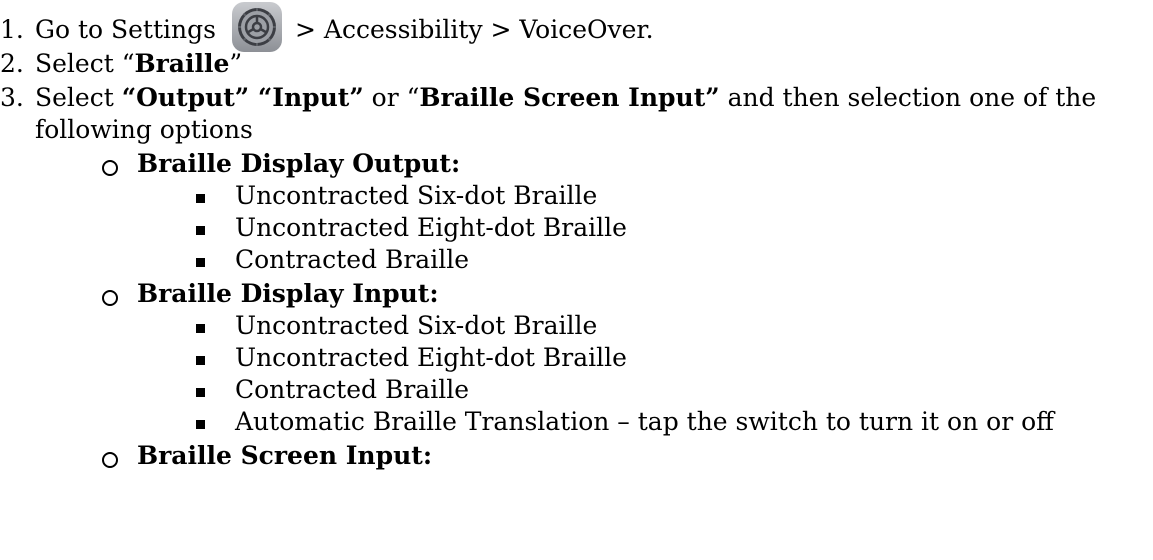 The image size is (1153, 560). What do you see at coordinates (299, 163) in the screenshot?
I see `section-title: Braille Display Output:` at bounding box center [299, 163].